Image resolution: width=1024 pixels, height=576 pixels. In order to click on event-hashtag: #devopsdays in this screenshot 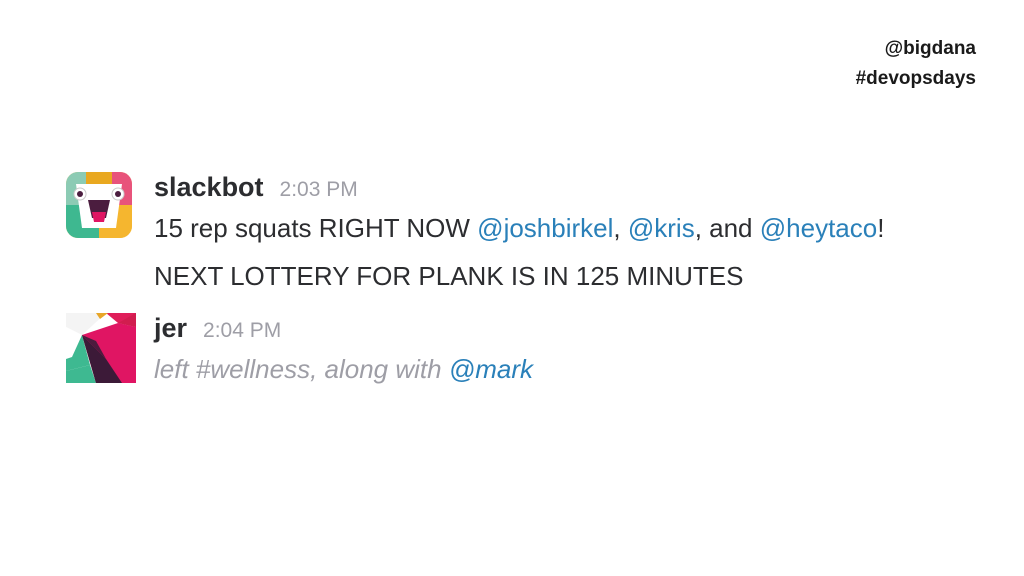, I will do `click(915, 78)`.